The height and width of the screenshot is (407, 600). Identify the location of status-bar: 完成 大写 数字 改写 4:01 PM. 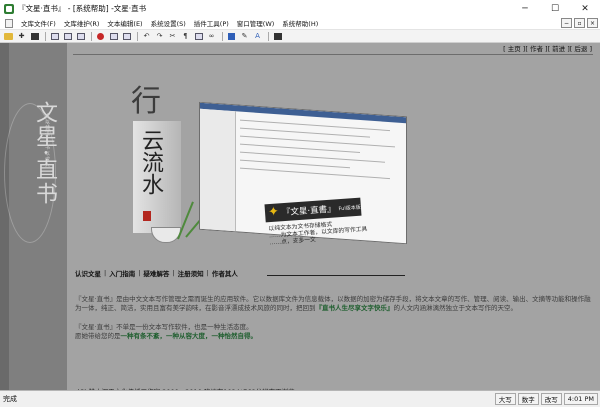
(300, 398).